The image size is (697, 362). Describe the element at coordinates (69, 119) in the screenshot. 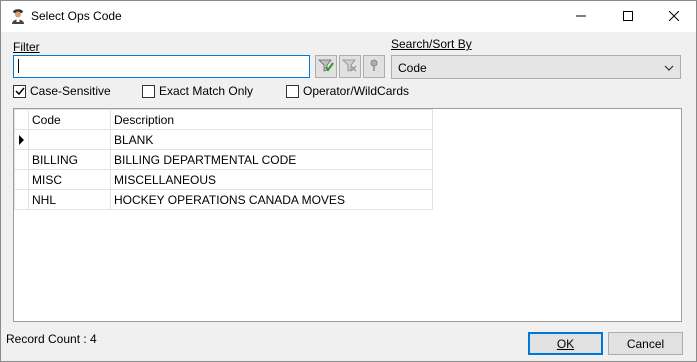

I see `column-header-code: Code` at that location.